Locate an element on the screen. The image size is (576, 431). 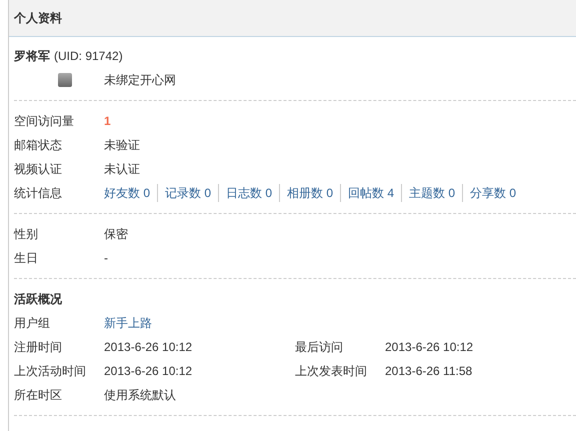
stat-link: 记录数 0 is located at coordinates (187, 193).